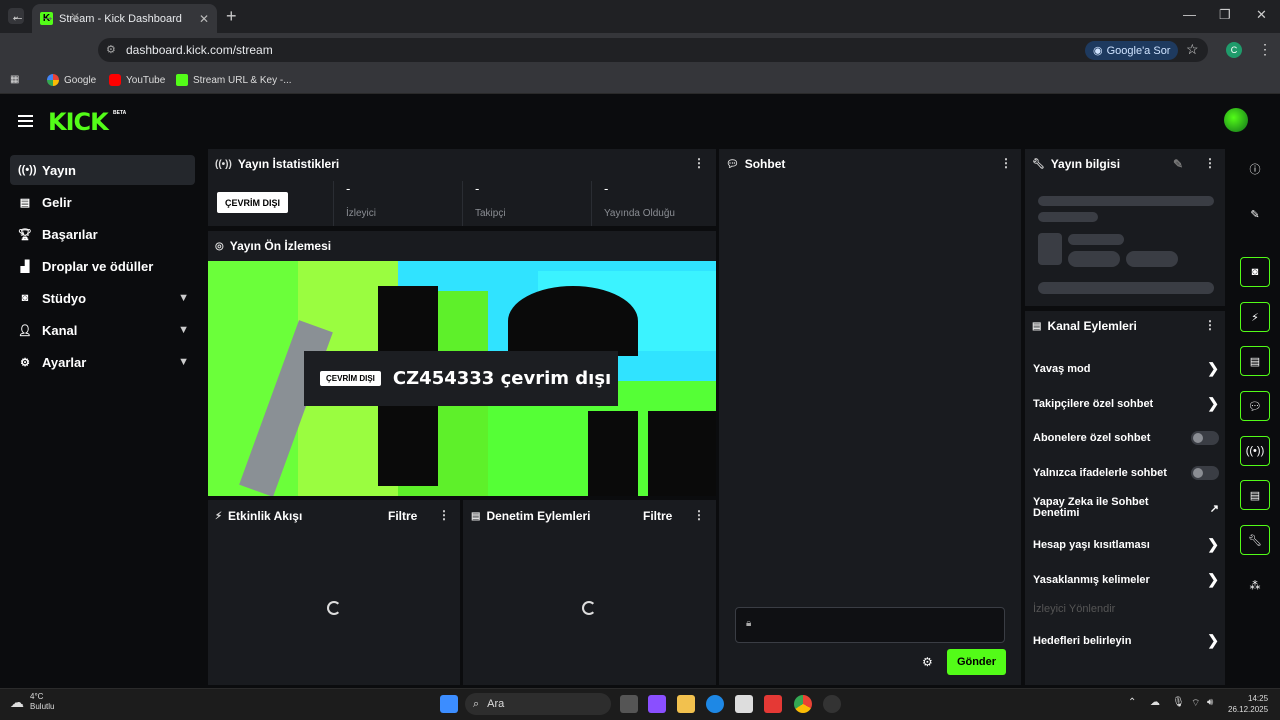 Image resolution: width=1280 pixels, height=720 pixels. What do you see at coordinates (1255, 272) in the screenshot?
I see `rail-preview-icon: ◙` at bounding box center [1255, 272].